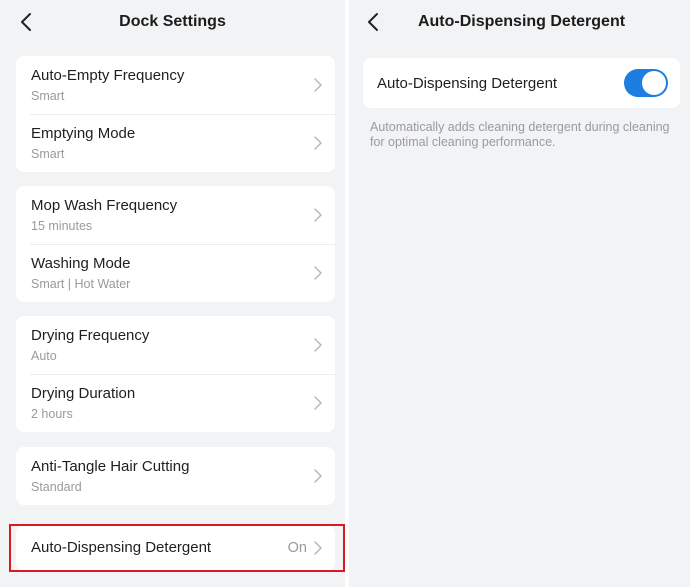 The width and height of the screenshot is (690, 587). I want to click on setting-title: Auto-Dispensing Detergent, so click(121, 547).